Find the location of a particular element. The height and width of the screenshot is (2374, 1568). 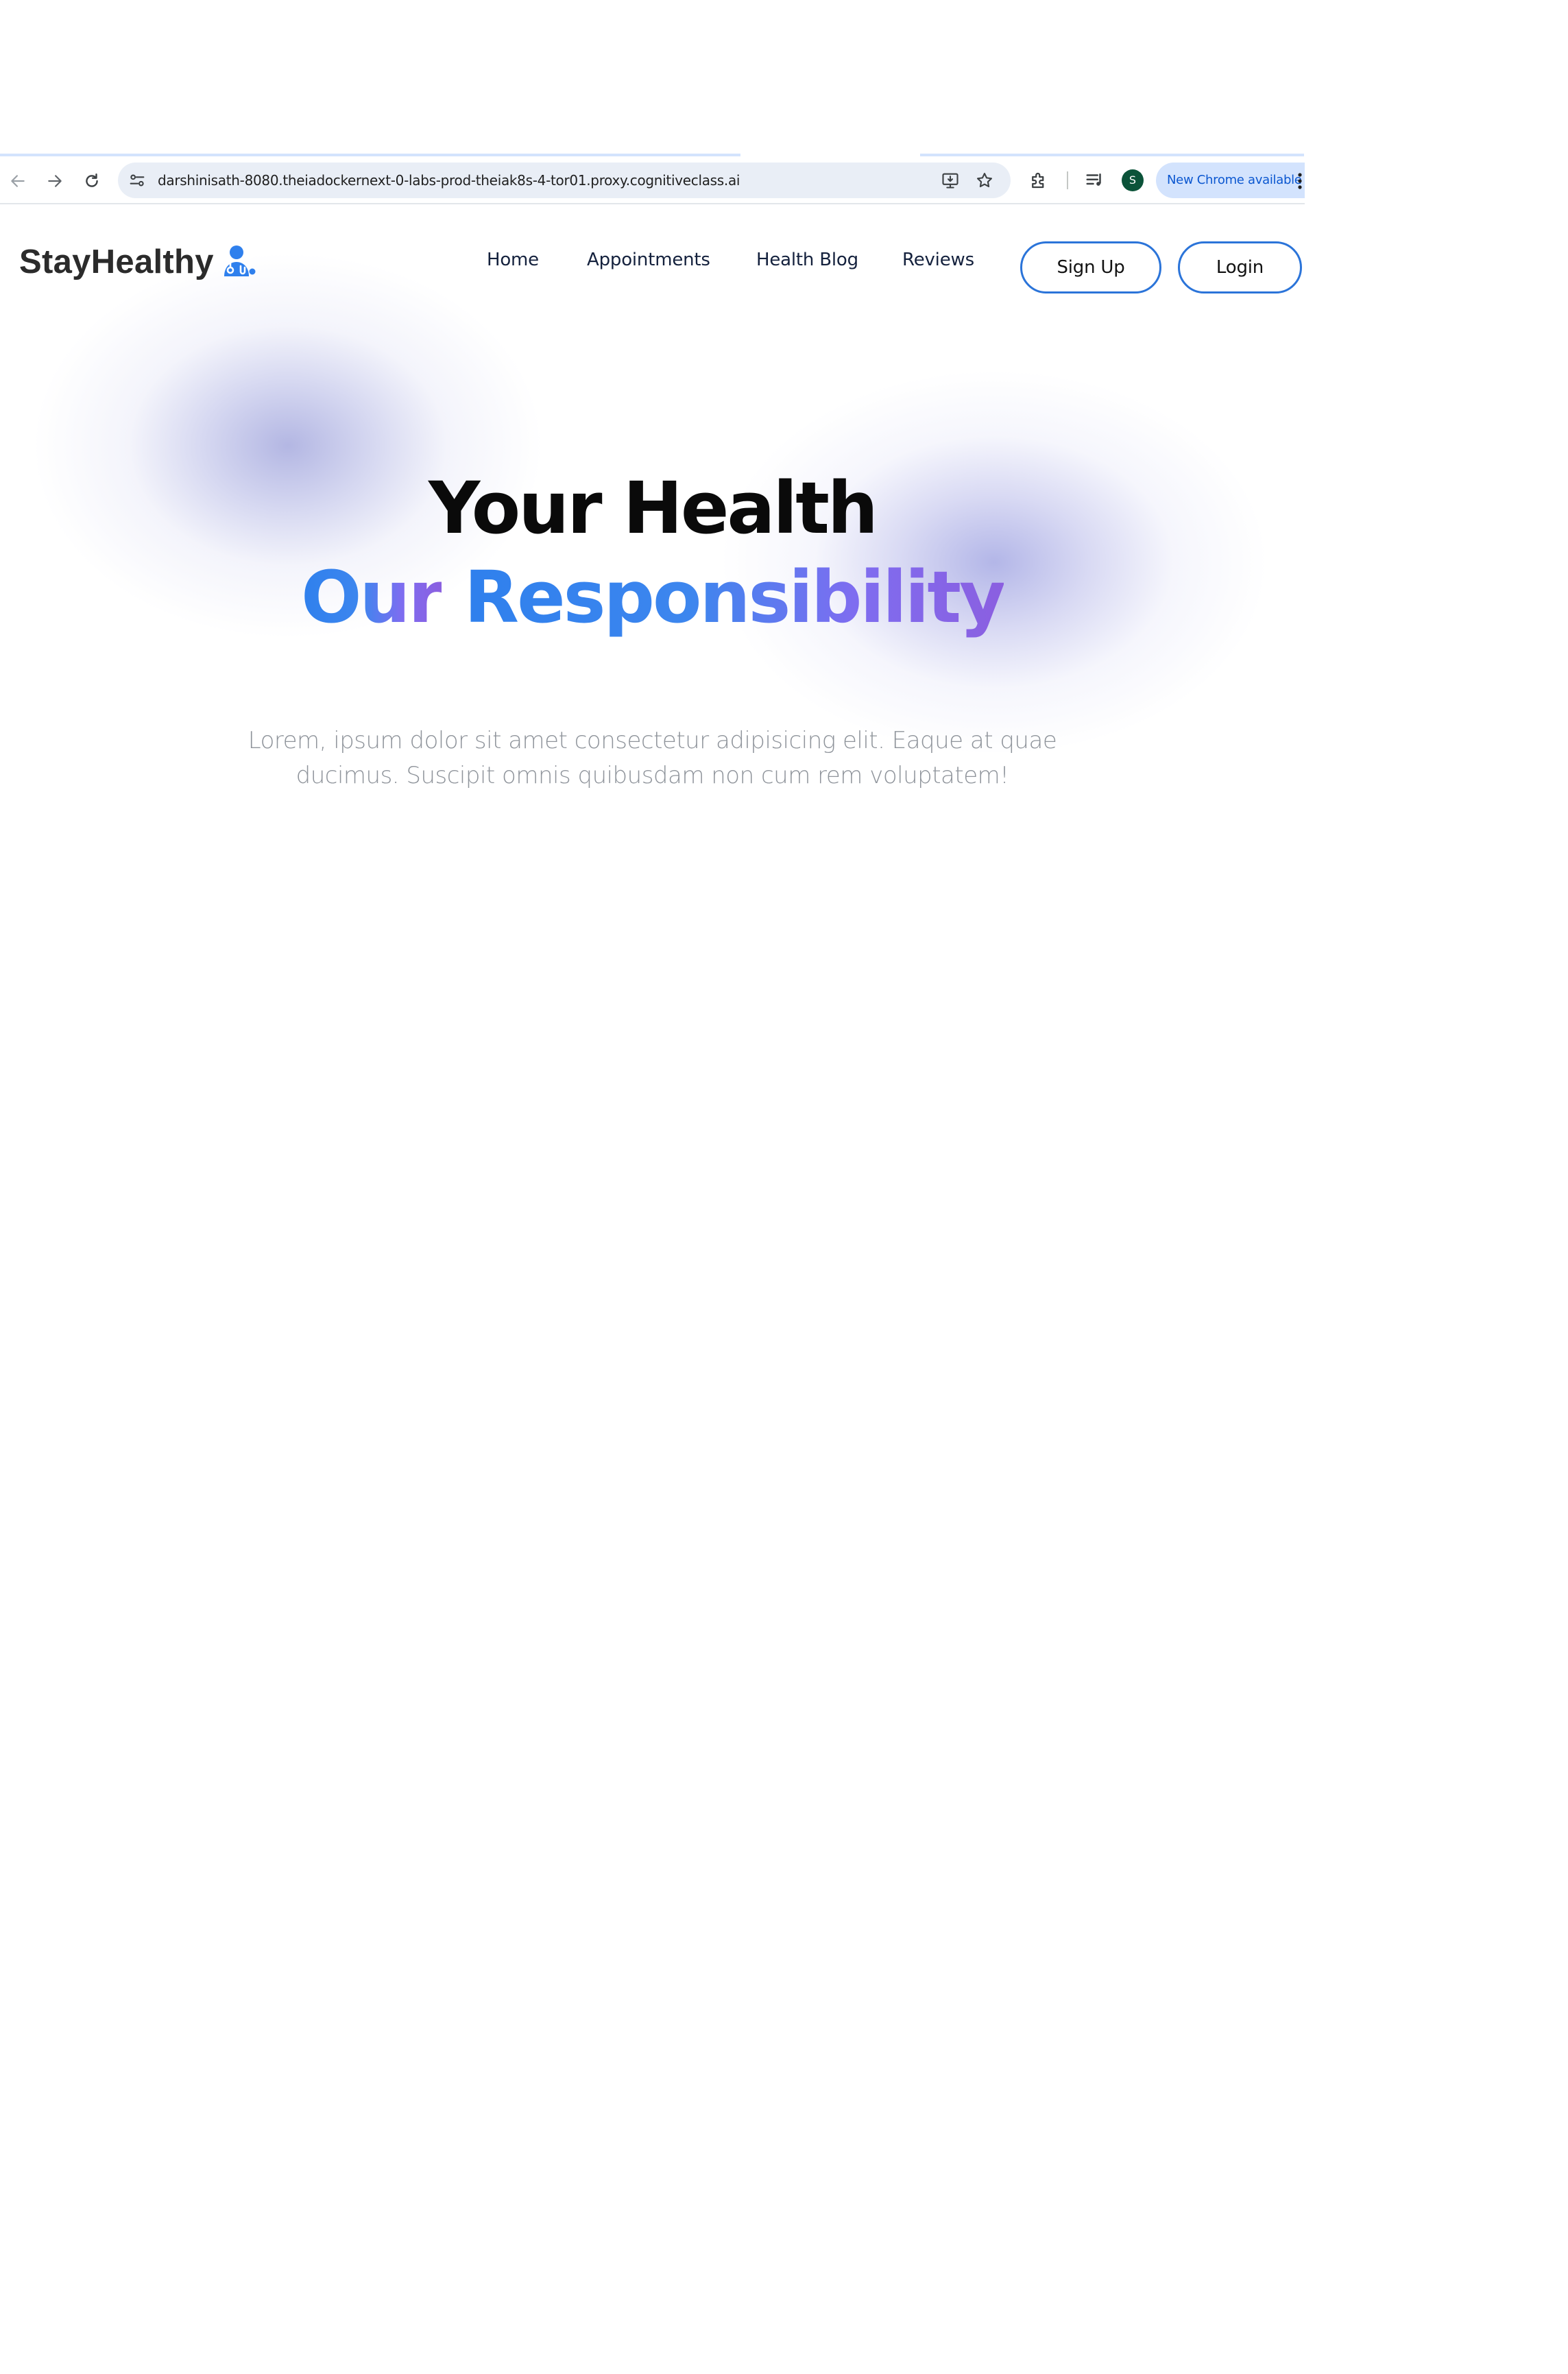

more-vertical-icon is located at coordinates (1300, 181).